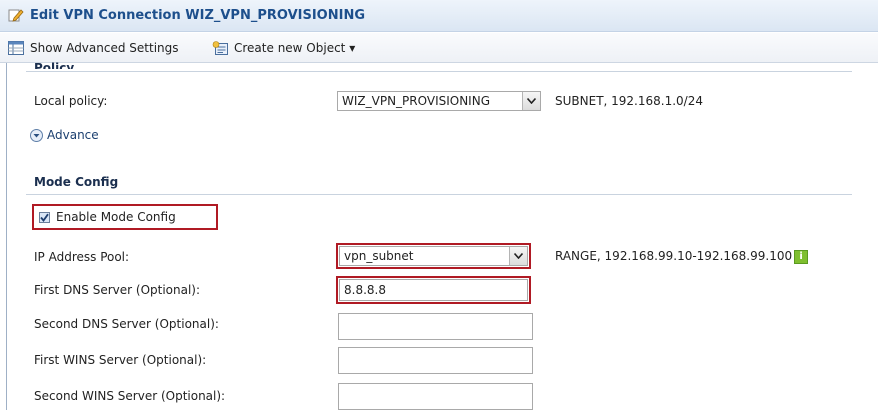  I want to click on enable-mode-config-checkbox-row: Enable Mode Config, so click(125, 217).